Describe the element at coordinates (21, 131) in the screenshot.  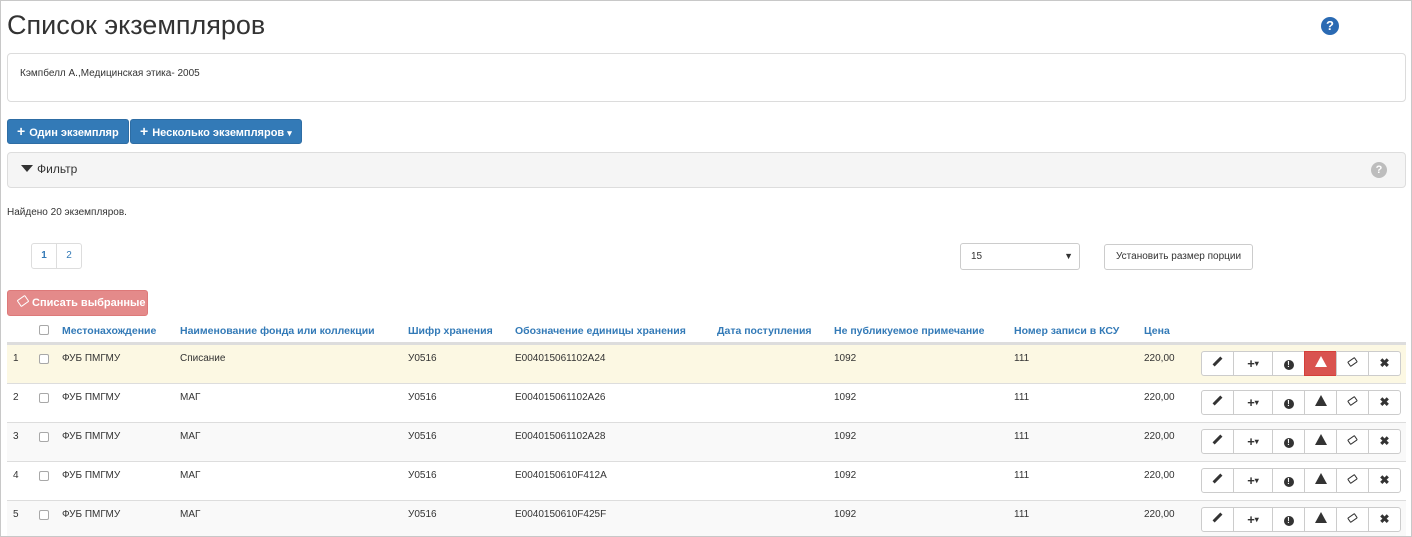
I see `plus-icon: +` at that location.